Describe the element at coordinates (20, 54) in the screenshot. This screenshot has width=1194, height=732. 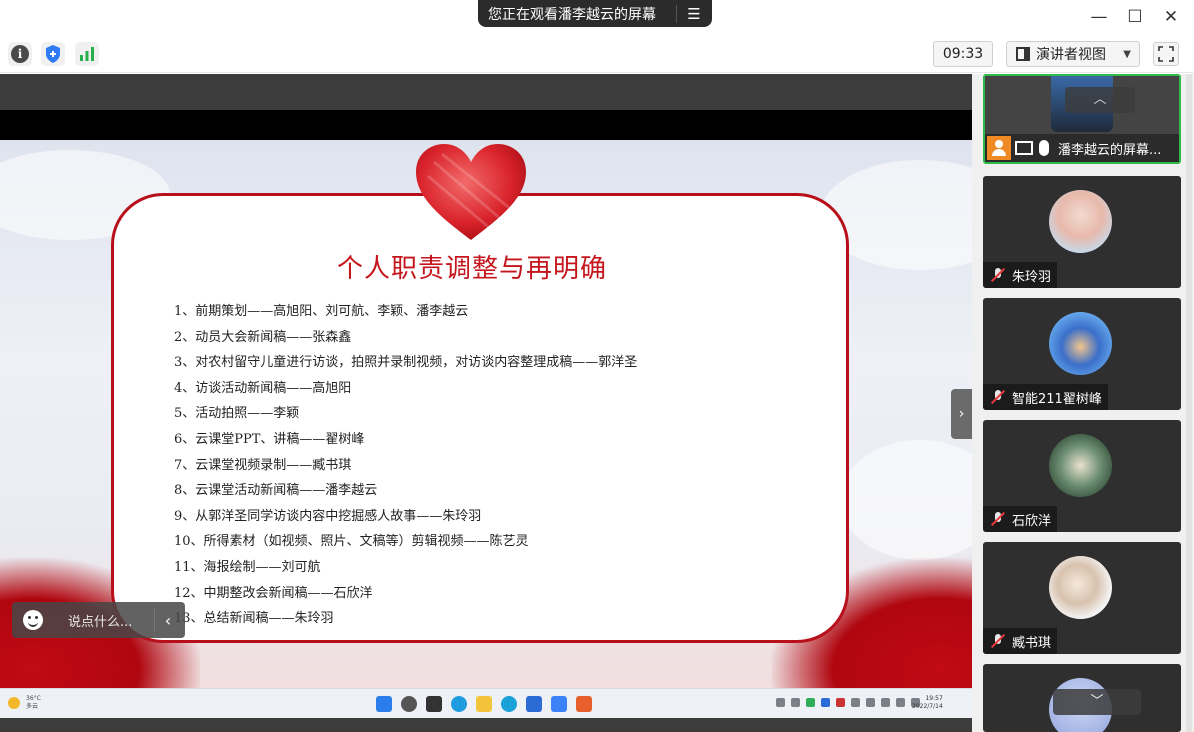
I see `info-icon: i` at that location.